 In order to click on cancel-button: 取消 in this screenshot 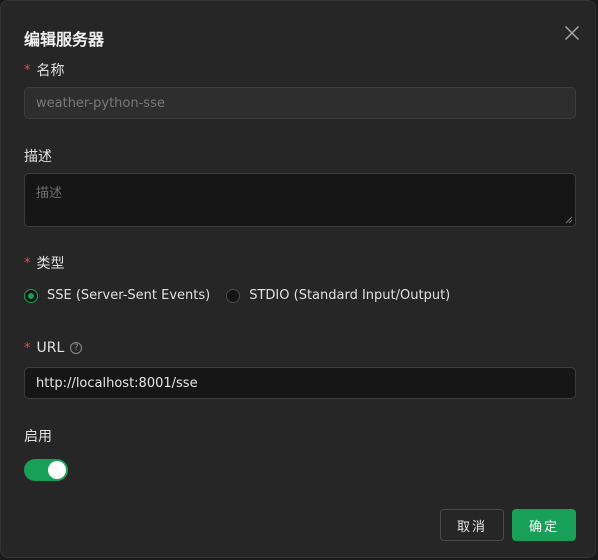, I will do `click(472, 525)`.